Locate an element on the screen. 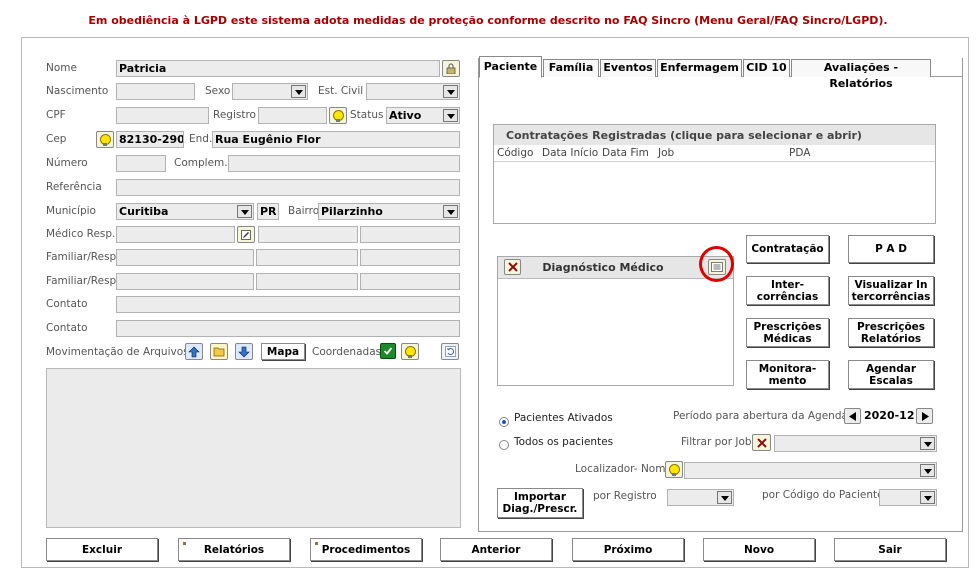 The image size is (976, 579). cpf-field is located at coordinates (162, 115).